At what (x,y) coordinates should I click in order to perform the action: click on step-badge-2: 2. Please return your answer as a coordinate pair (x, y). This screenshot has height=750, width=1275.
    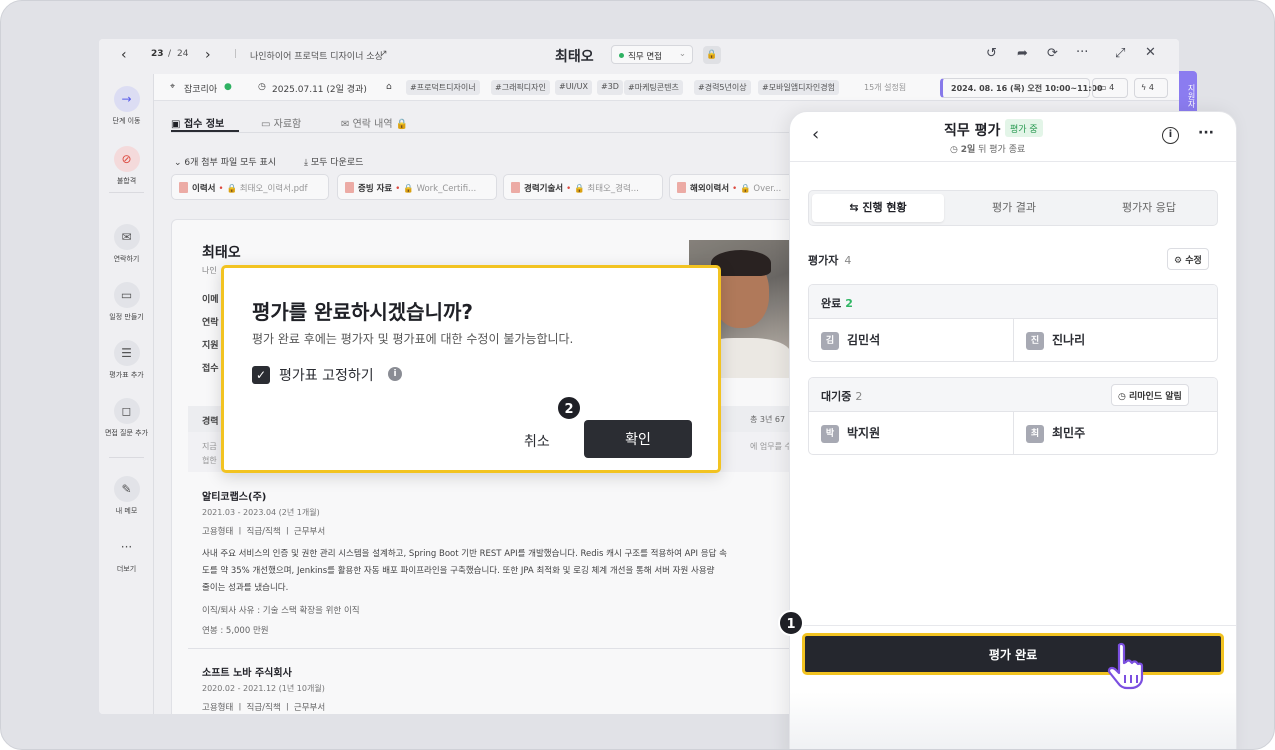
    Looking at the image, I should click on (569, 408).